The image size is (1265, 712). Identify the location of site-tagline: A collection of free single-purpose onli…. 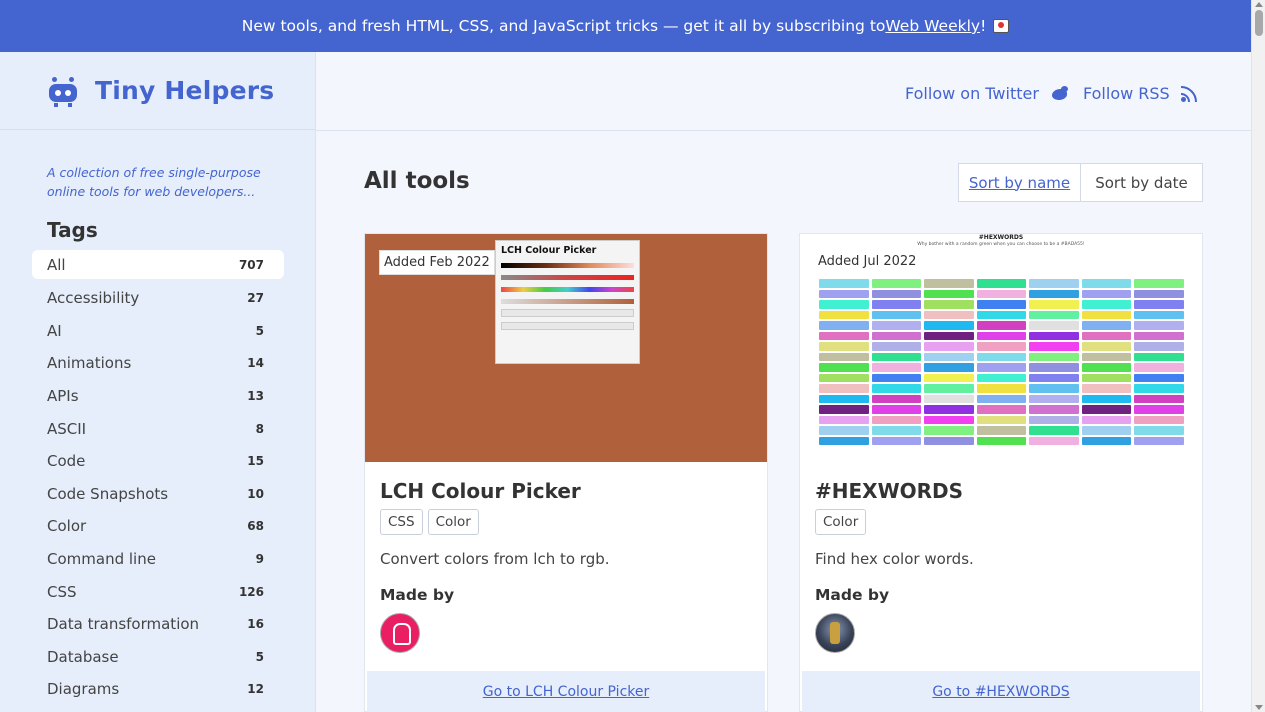
(154, 182).